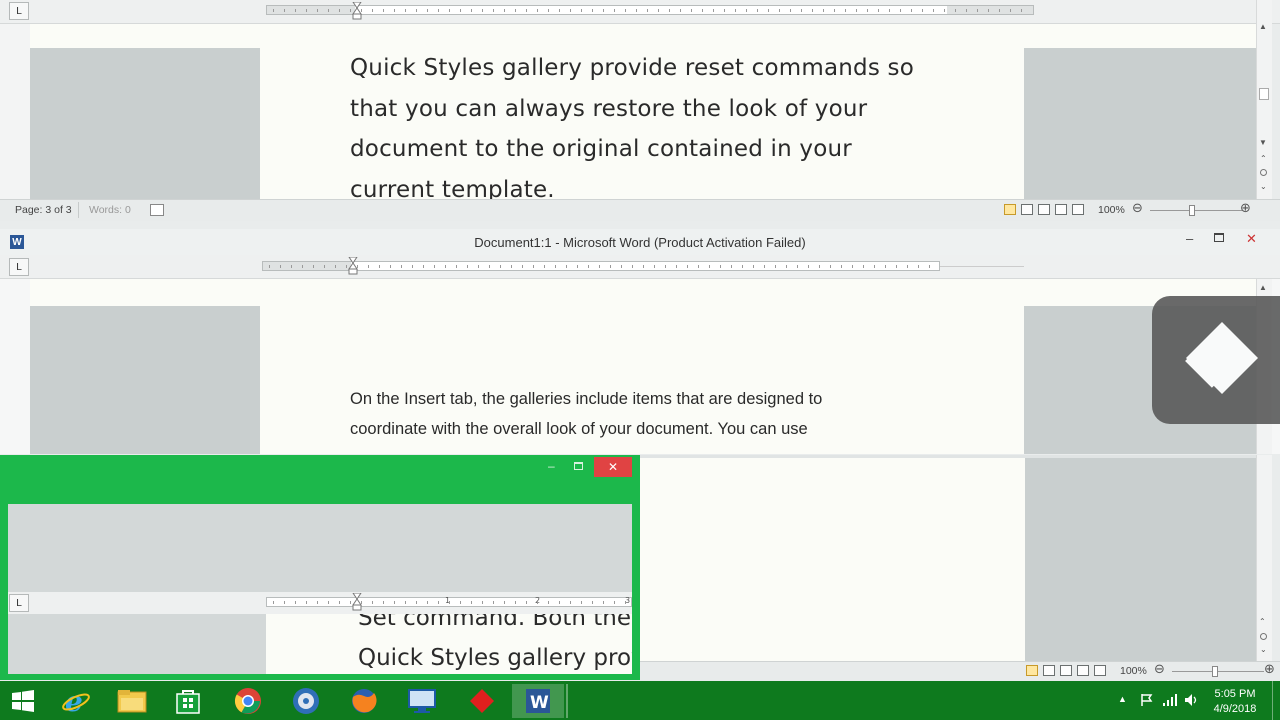 The width and height of the screenshot is (1280, 720). What do you see at coordinates (306, 701) in the screenshot?
I see `taskbar-media-app` at bounding box center [306, 701].